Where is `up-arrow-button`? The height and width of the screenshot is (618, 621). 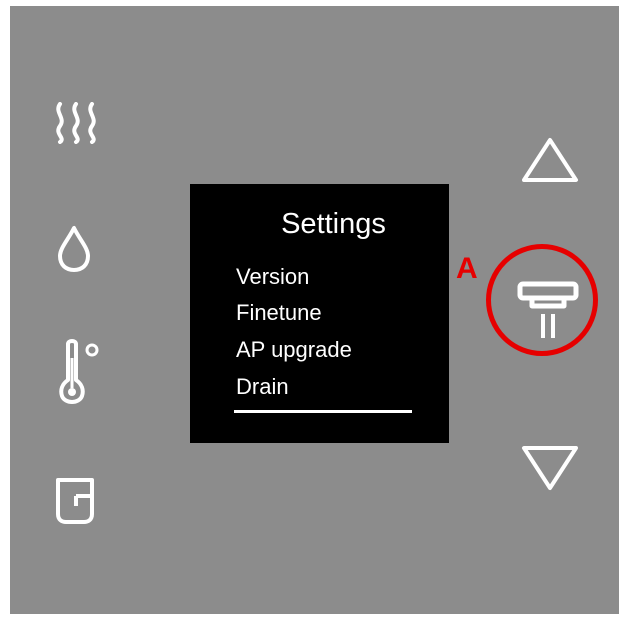 up-arrow-button is located at coordinates (550, 160).